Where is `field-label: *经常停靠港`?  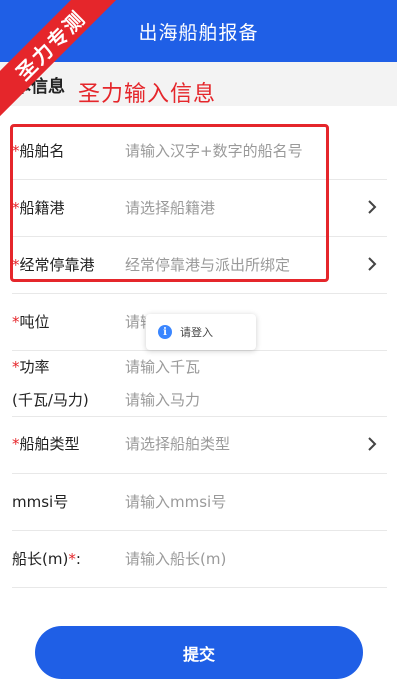 field-label: *经常停靠港 is located at coordinates (53, 265).